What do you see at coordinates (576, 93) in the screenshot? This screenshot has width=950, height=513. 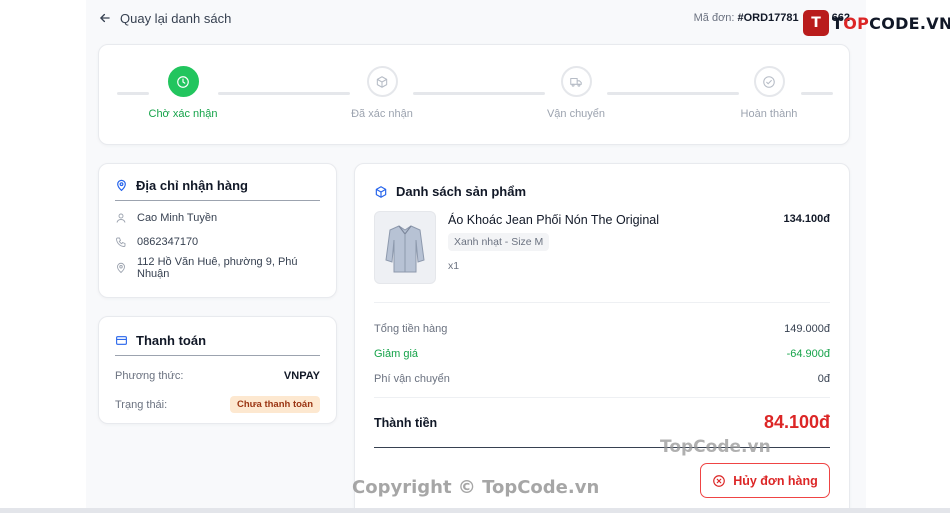 I see `step-shipping: Vận chuyển` at bounding box center [576, 93].